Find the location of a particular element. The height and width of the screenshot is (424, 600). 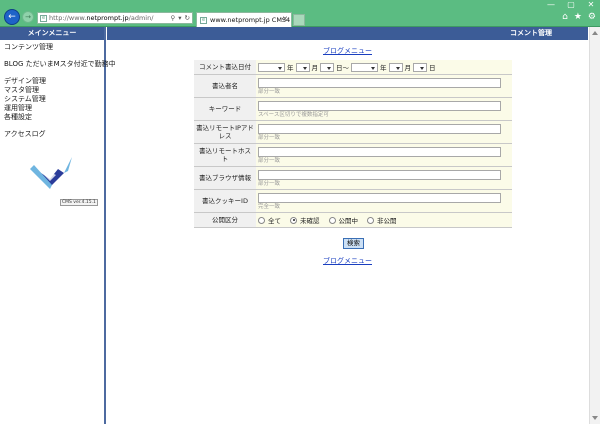

to-year-select is located at coordinates (364, 67).